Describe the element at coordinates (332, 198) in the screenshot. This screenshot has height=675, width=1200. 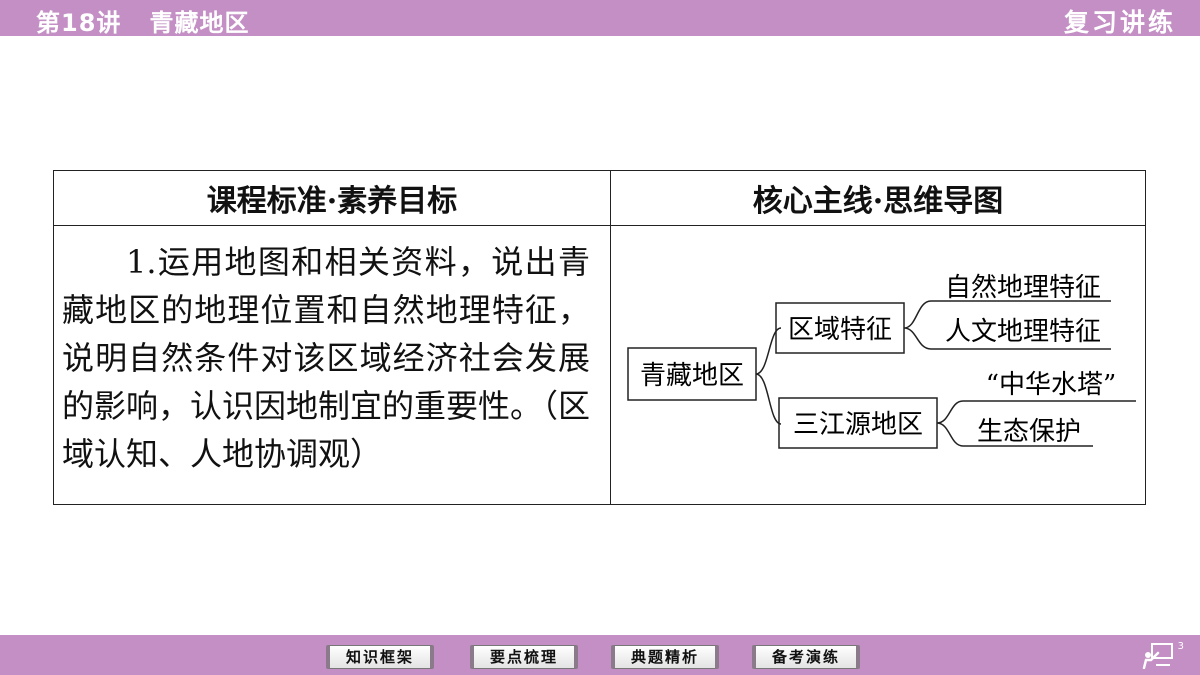
I see `col-header-standards: 课程标准·素养目标` at that location.